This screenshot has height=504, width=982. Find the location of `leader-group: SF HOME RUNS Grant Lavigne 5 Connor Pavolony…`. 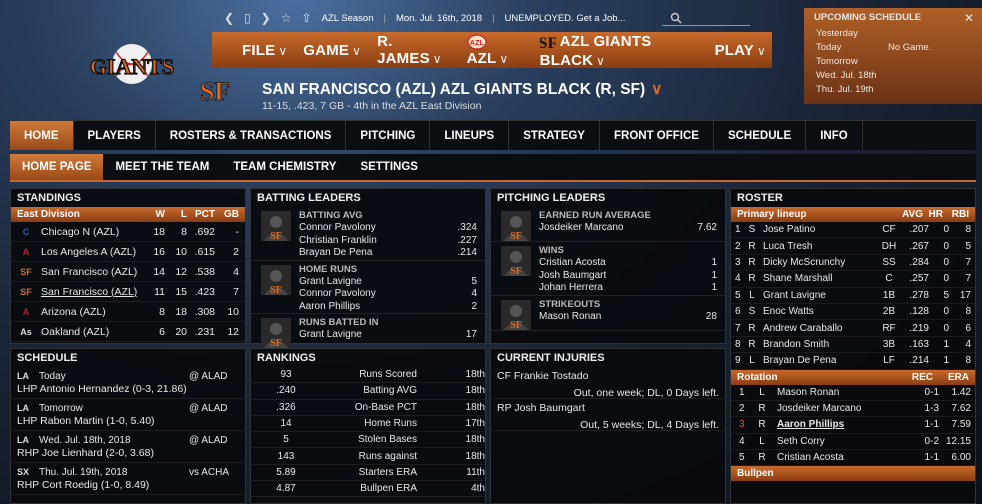

leader-group: SF HOME RUNS Grant Lavigne 5 Connor Pavolony… is located at coordinates (368, 287).